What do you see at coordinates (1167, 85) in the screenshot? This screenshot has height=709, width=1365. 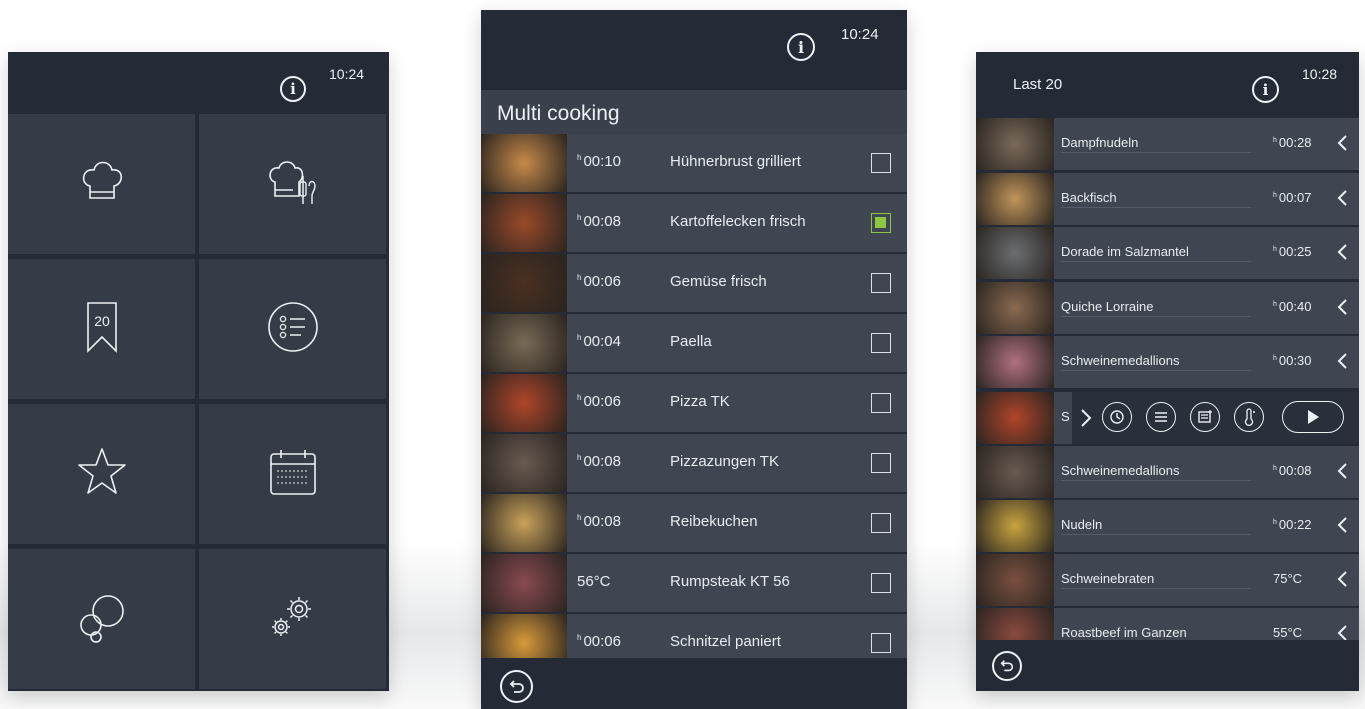 I see `status-bar: Last 20 i 10:28` at bounding box center [1167, 85].